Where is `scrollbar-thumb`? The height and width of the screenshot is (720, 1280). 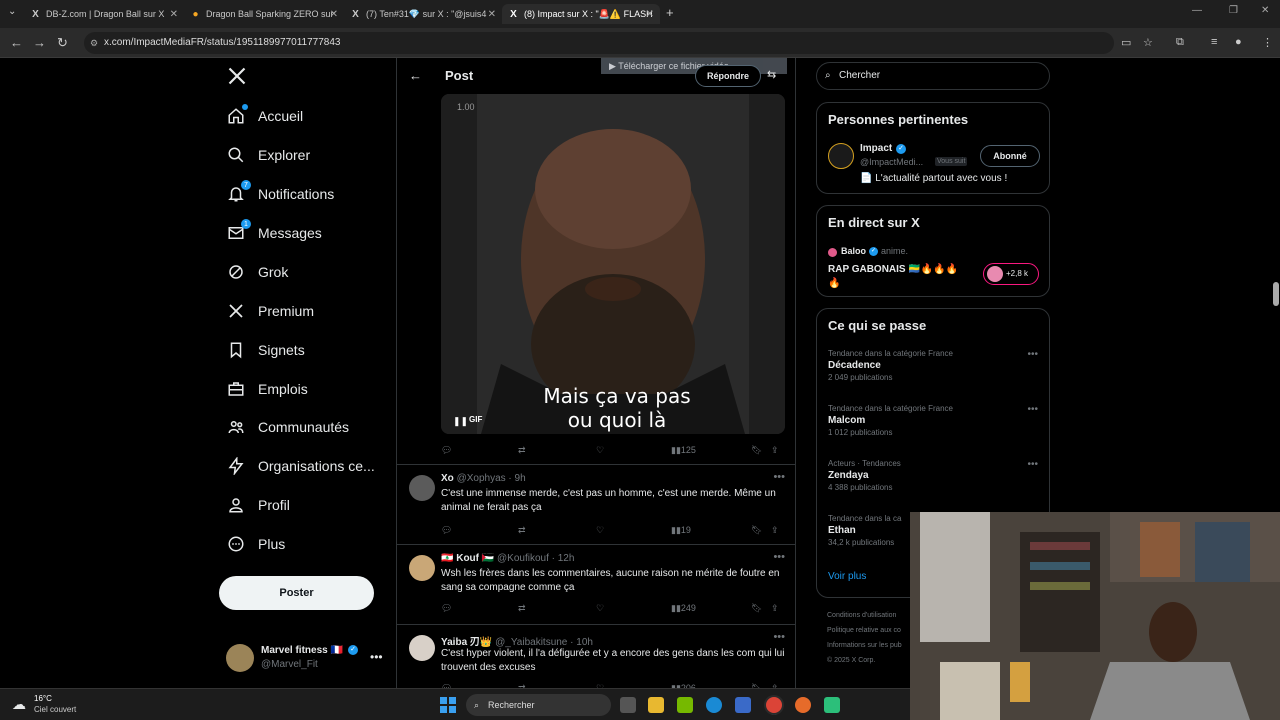
scrollbar-thumb is located at coordinates (1276, 294).